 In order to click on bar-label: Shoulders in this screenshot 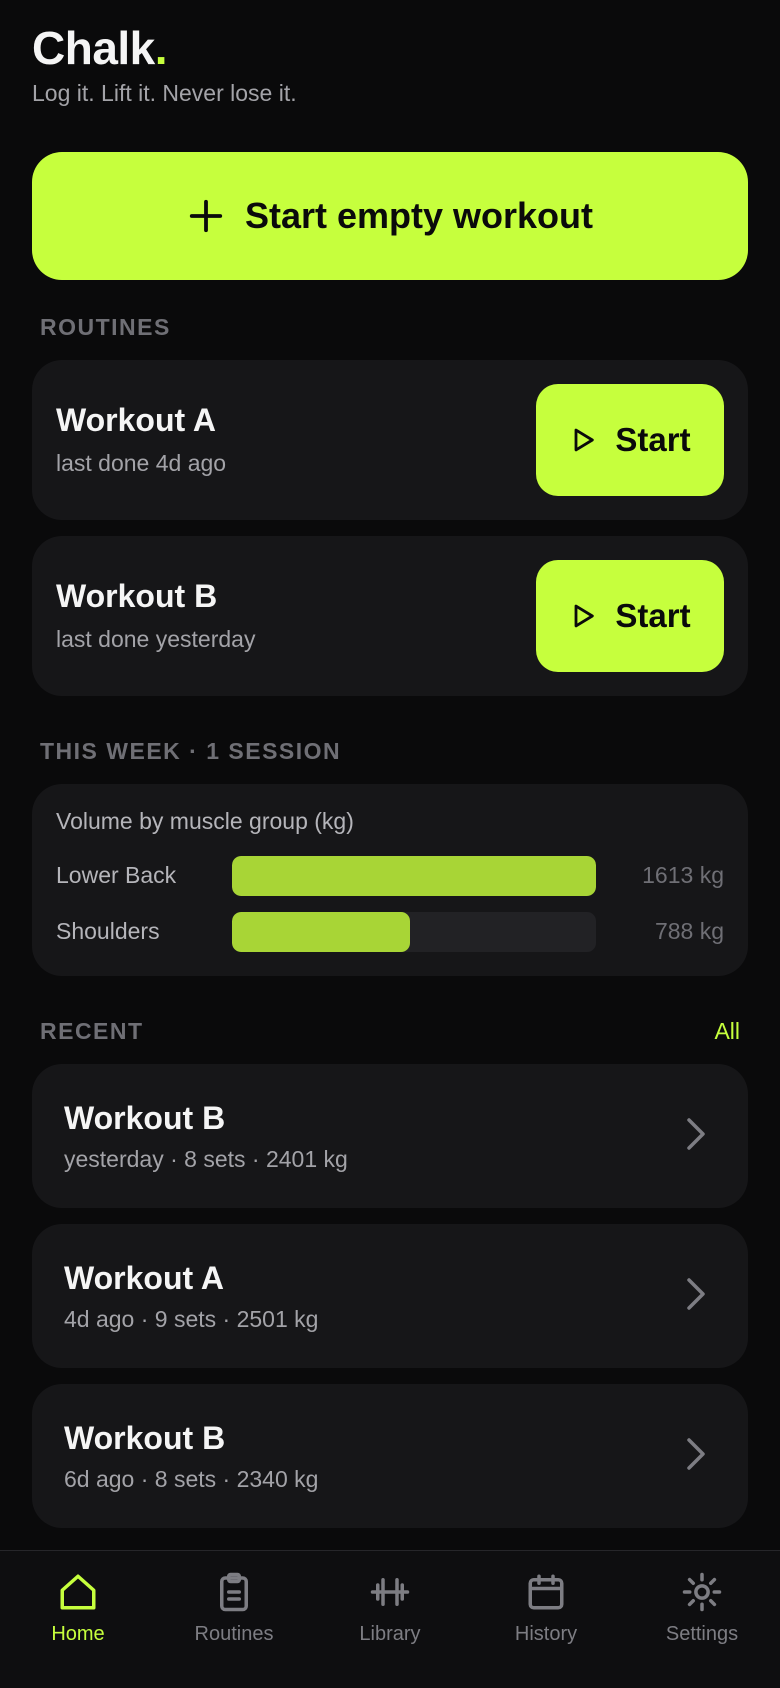, I will do `click(108, 931)`.